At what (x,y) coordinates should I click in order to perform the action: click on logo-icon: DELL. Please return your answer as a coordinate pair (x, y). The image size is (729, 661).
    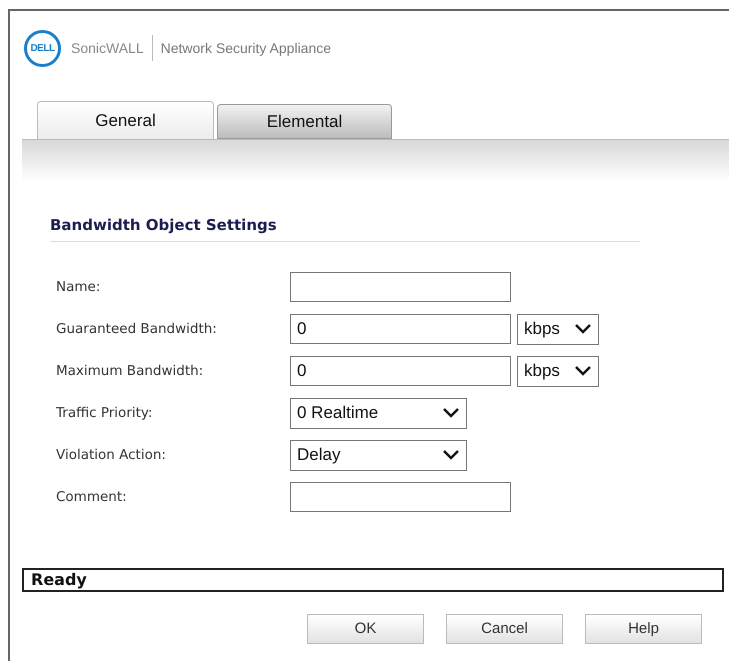
    Looking at the image, I should click on (42, 48).